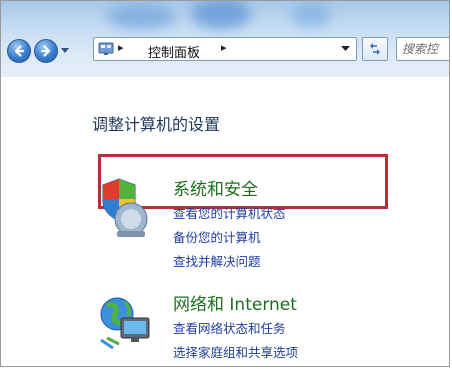 The width and height of the screenshot is (452, 369). What do you see at coordinates (229, 327) in the screenshot?
I see `link-view-network-status: 查看网络状态和任务` at bounding box center [229, 327].